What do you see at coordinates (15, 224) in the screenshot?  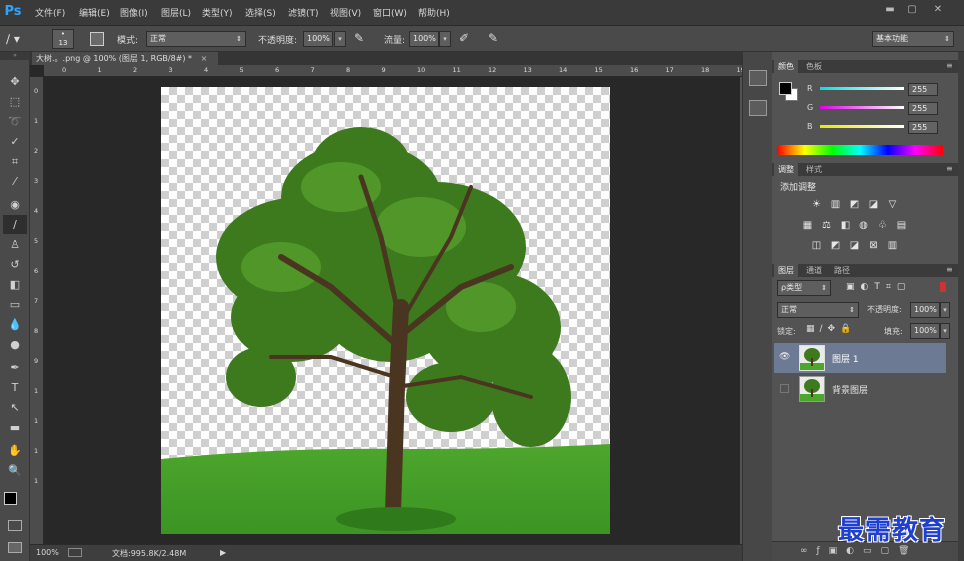 I see `brush-tool-icon: ∕` at bounding box center [15, 224].